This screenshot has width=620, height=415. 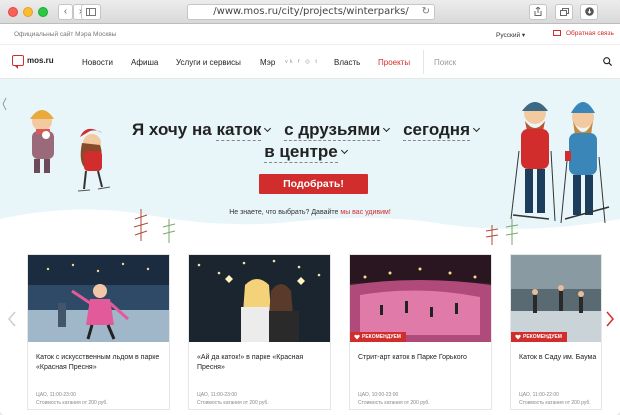 I want to click on language-label: Русский, so click(x=508, y=35).